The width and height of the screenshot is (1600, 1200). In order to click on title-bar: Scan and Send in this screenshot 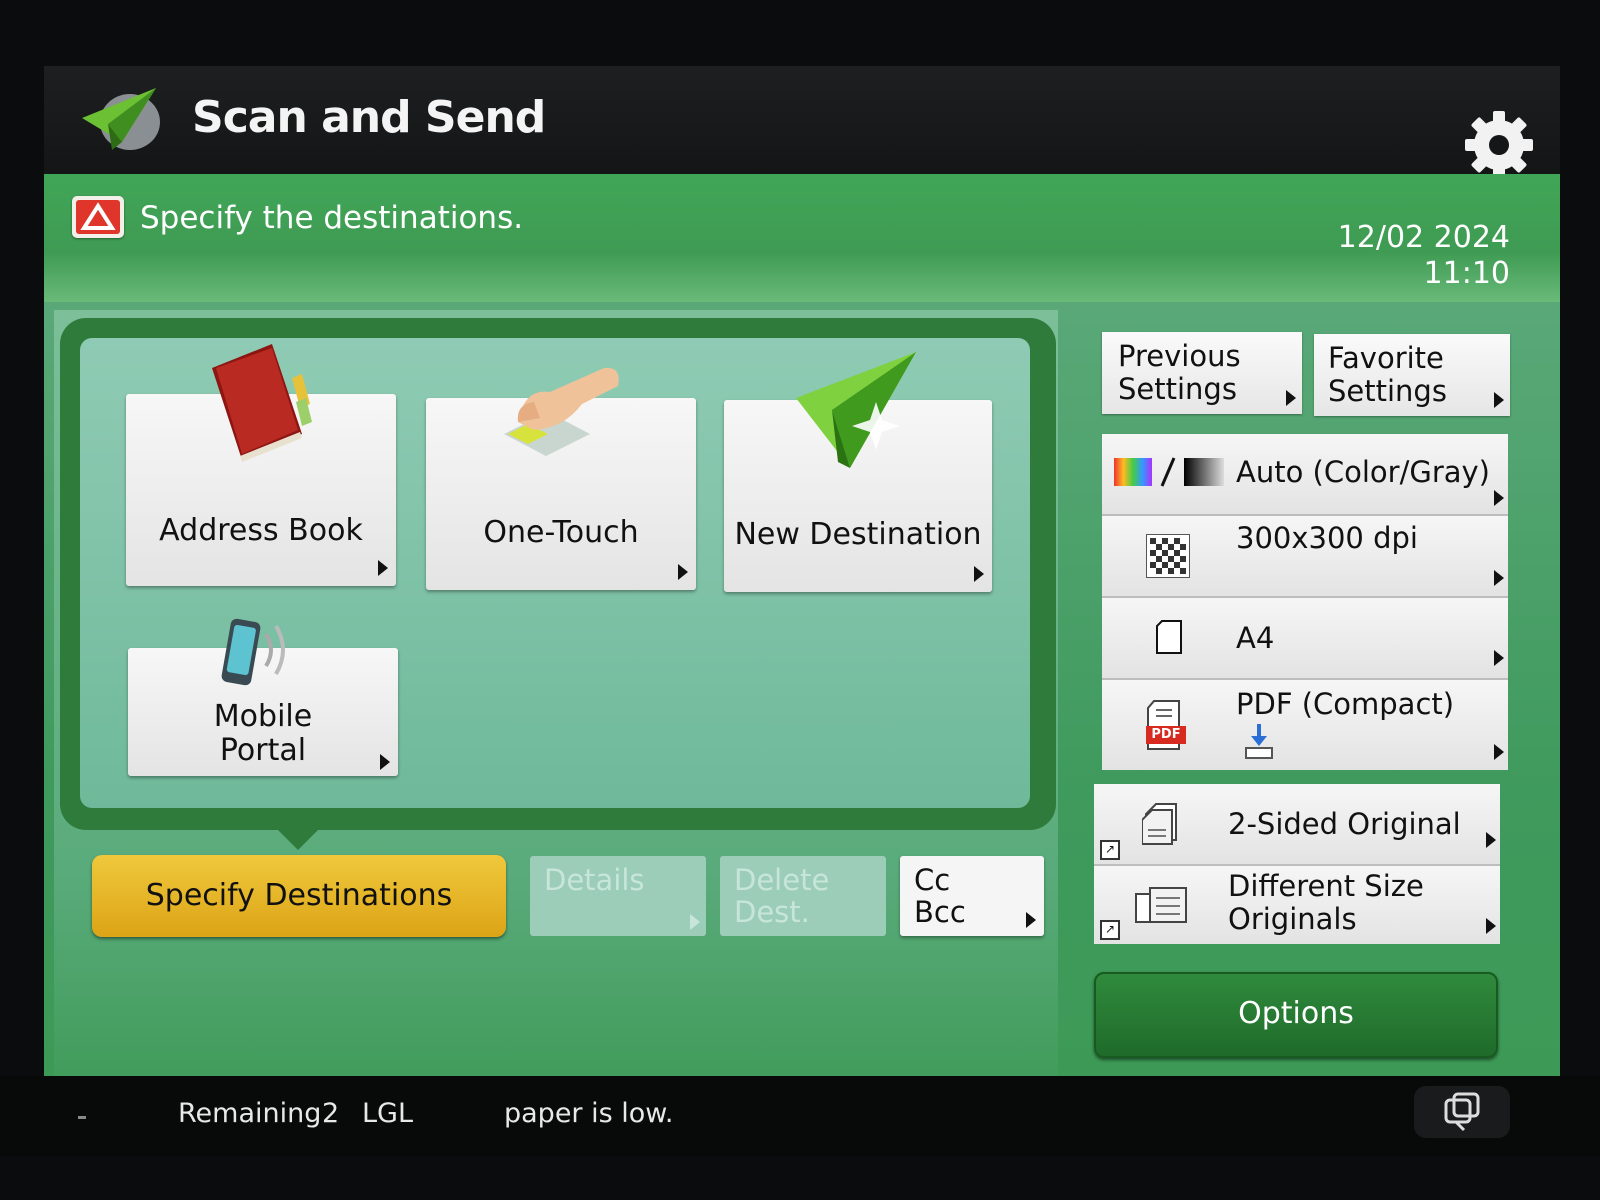, I will do `click(802, 122)`.